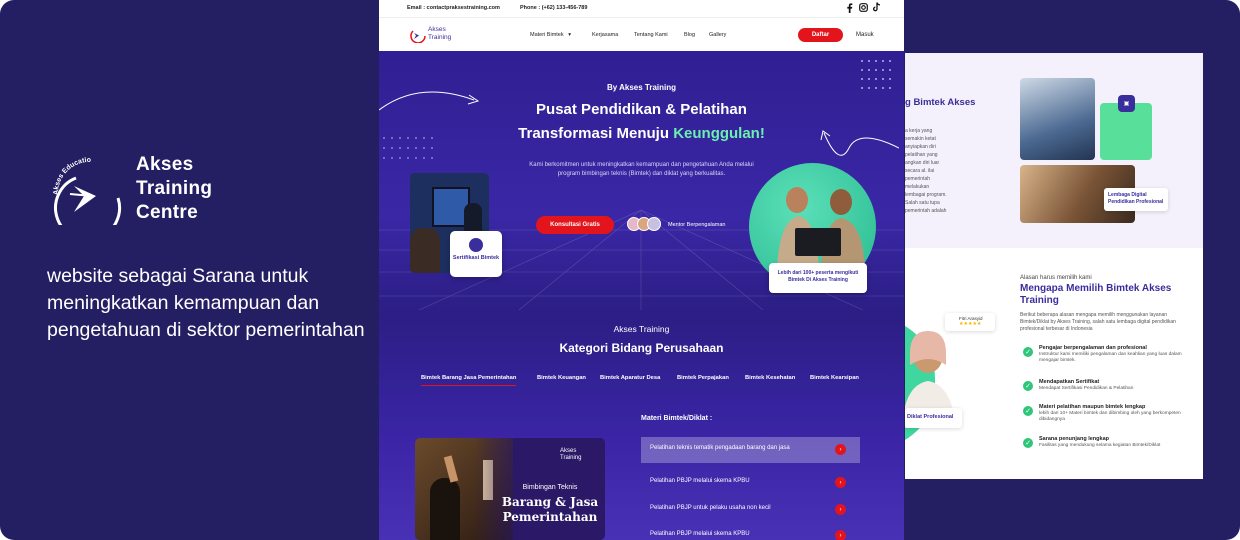 This screenshot has height=540, width=1240. What do you see at coordinates (641, 348) in the screenshot?
I see `category-title: Kategori Bidang Perusahaan` at bounding box center [641, 348].